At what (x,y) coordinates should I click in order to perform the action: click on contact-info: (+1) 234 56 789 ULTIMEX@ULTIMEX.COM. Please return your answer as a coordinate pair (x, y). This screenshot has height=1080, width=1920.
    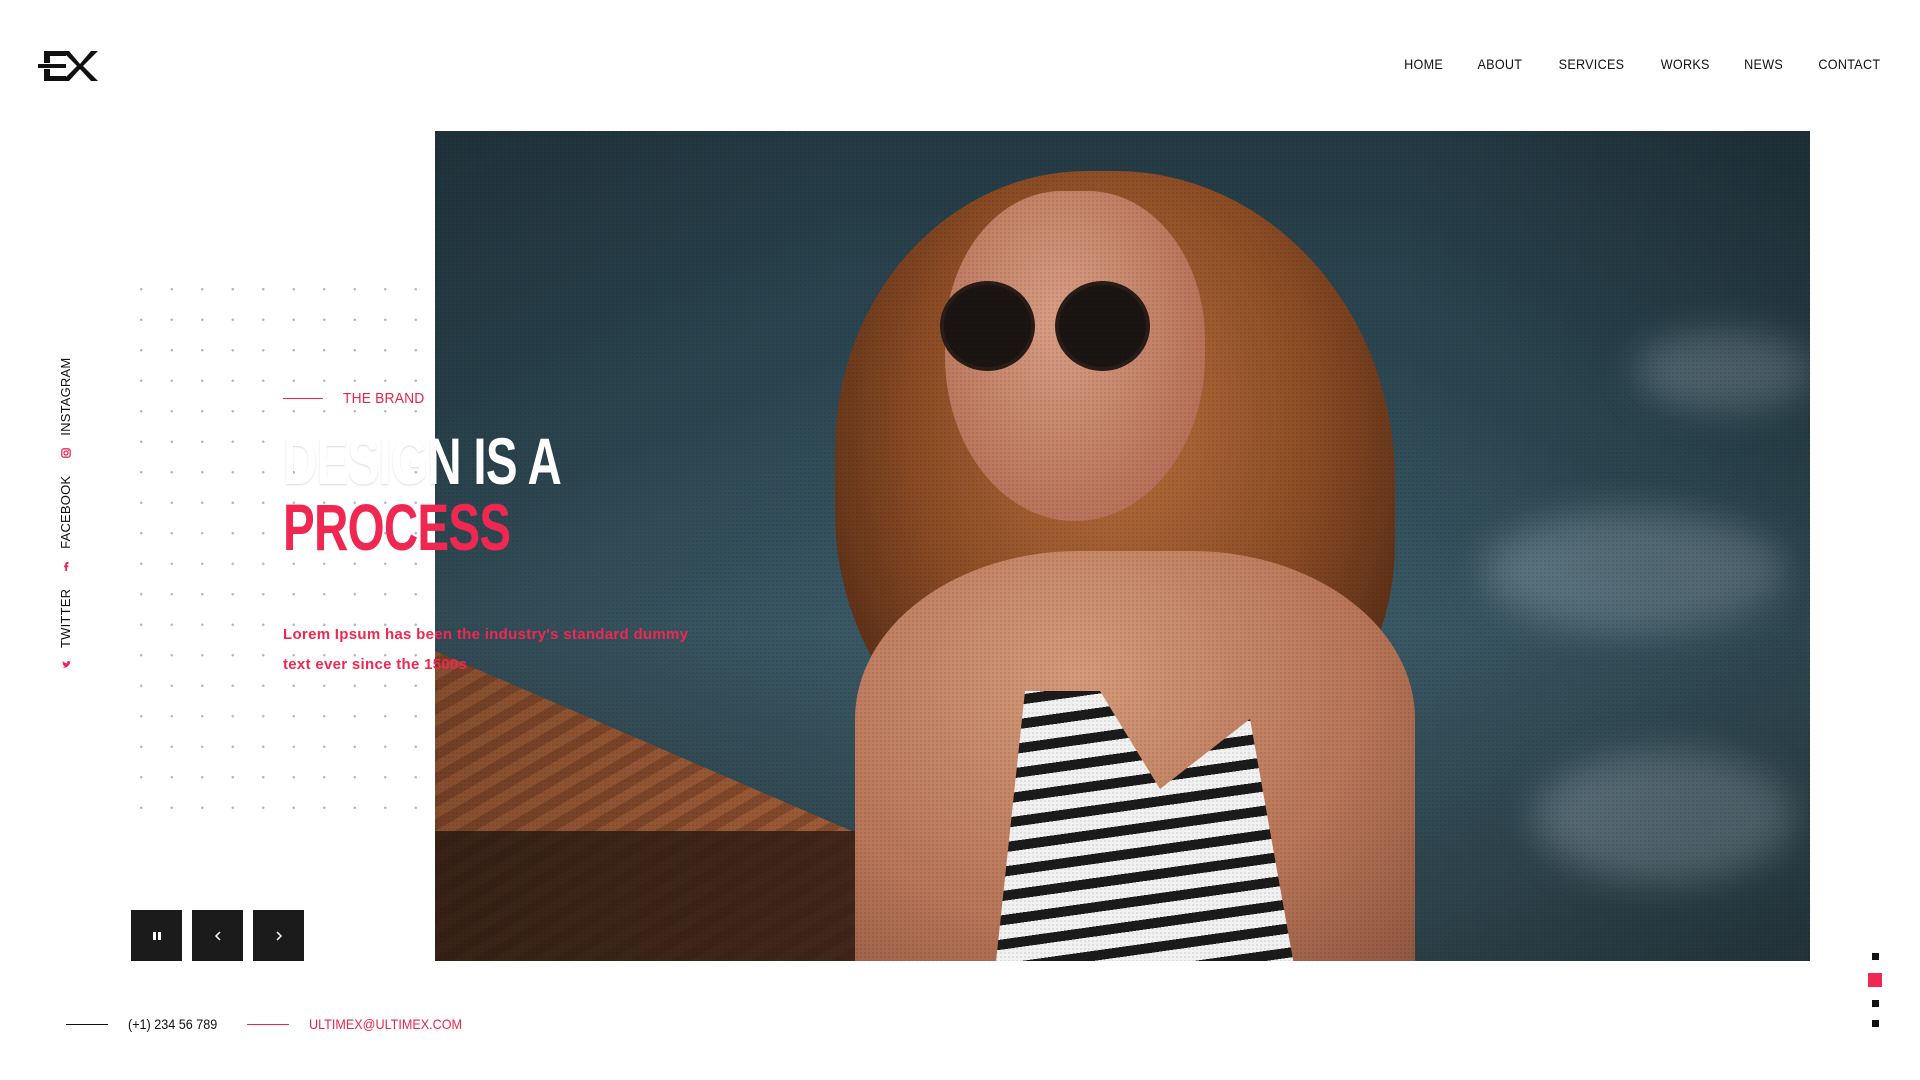
    Looking at the image, I should click on (272, 1024).